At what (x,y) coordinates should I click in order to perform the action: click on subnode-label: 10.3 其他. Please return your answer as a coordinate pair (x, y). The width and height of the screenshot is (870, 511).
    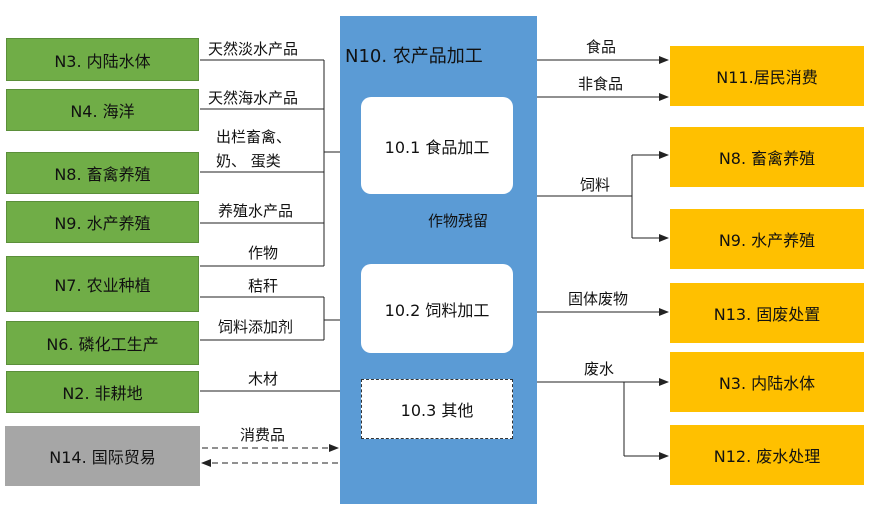
    Looking at the image, I should click on (437, 410).